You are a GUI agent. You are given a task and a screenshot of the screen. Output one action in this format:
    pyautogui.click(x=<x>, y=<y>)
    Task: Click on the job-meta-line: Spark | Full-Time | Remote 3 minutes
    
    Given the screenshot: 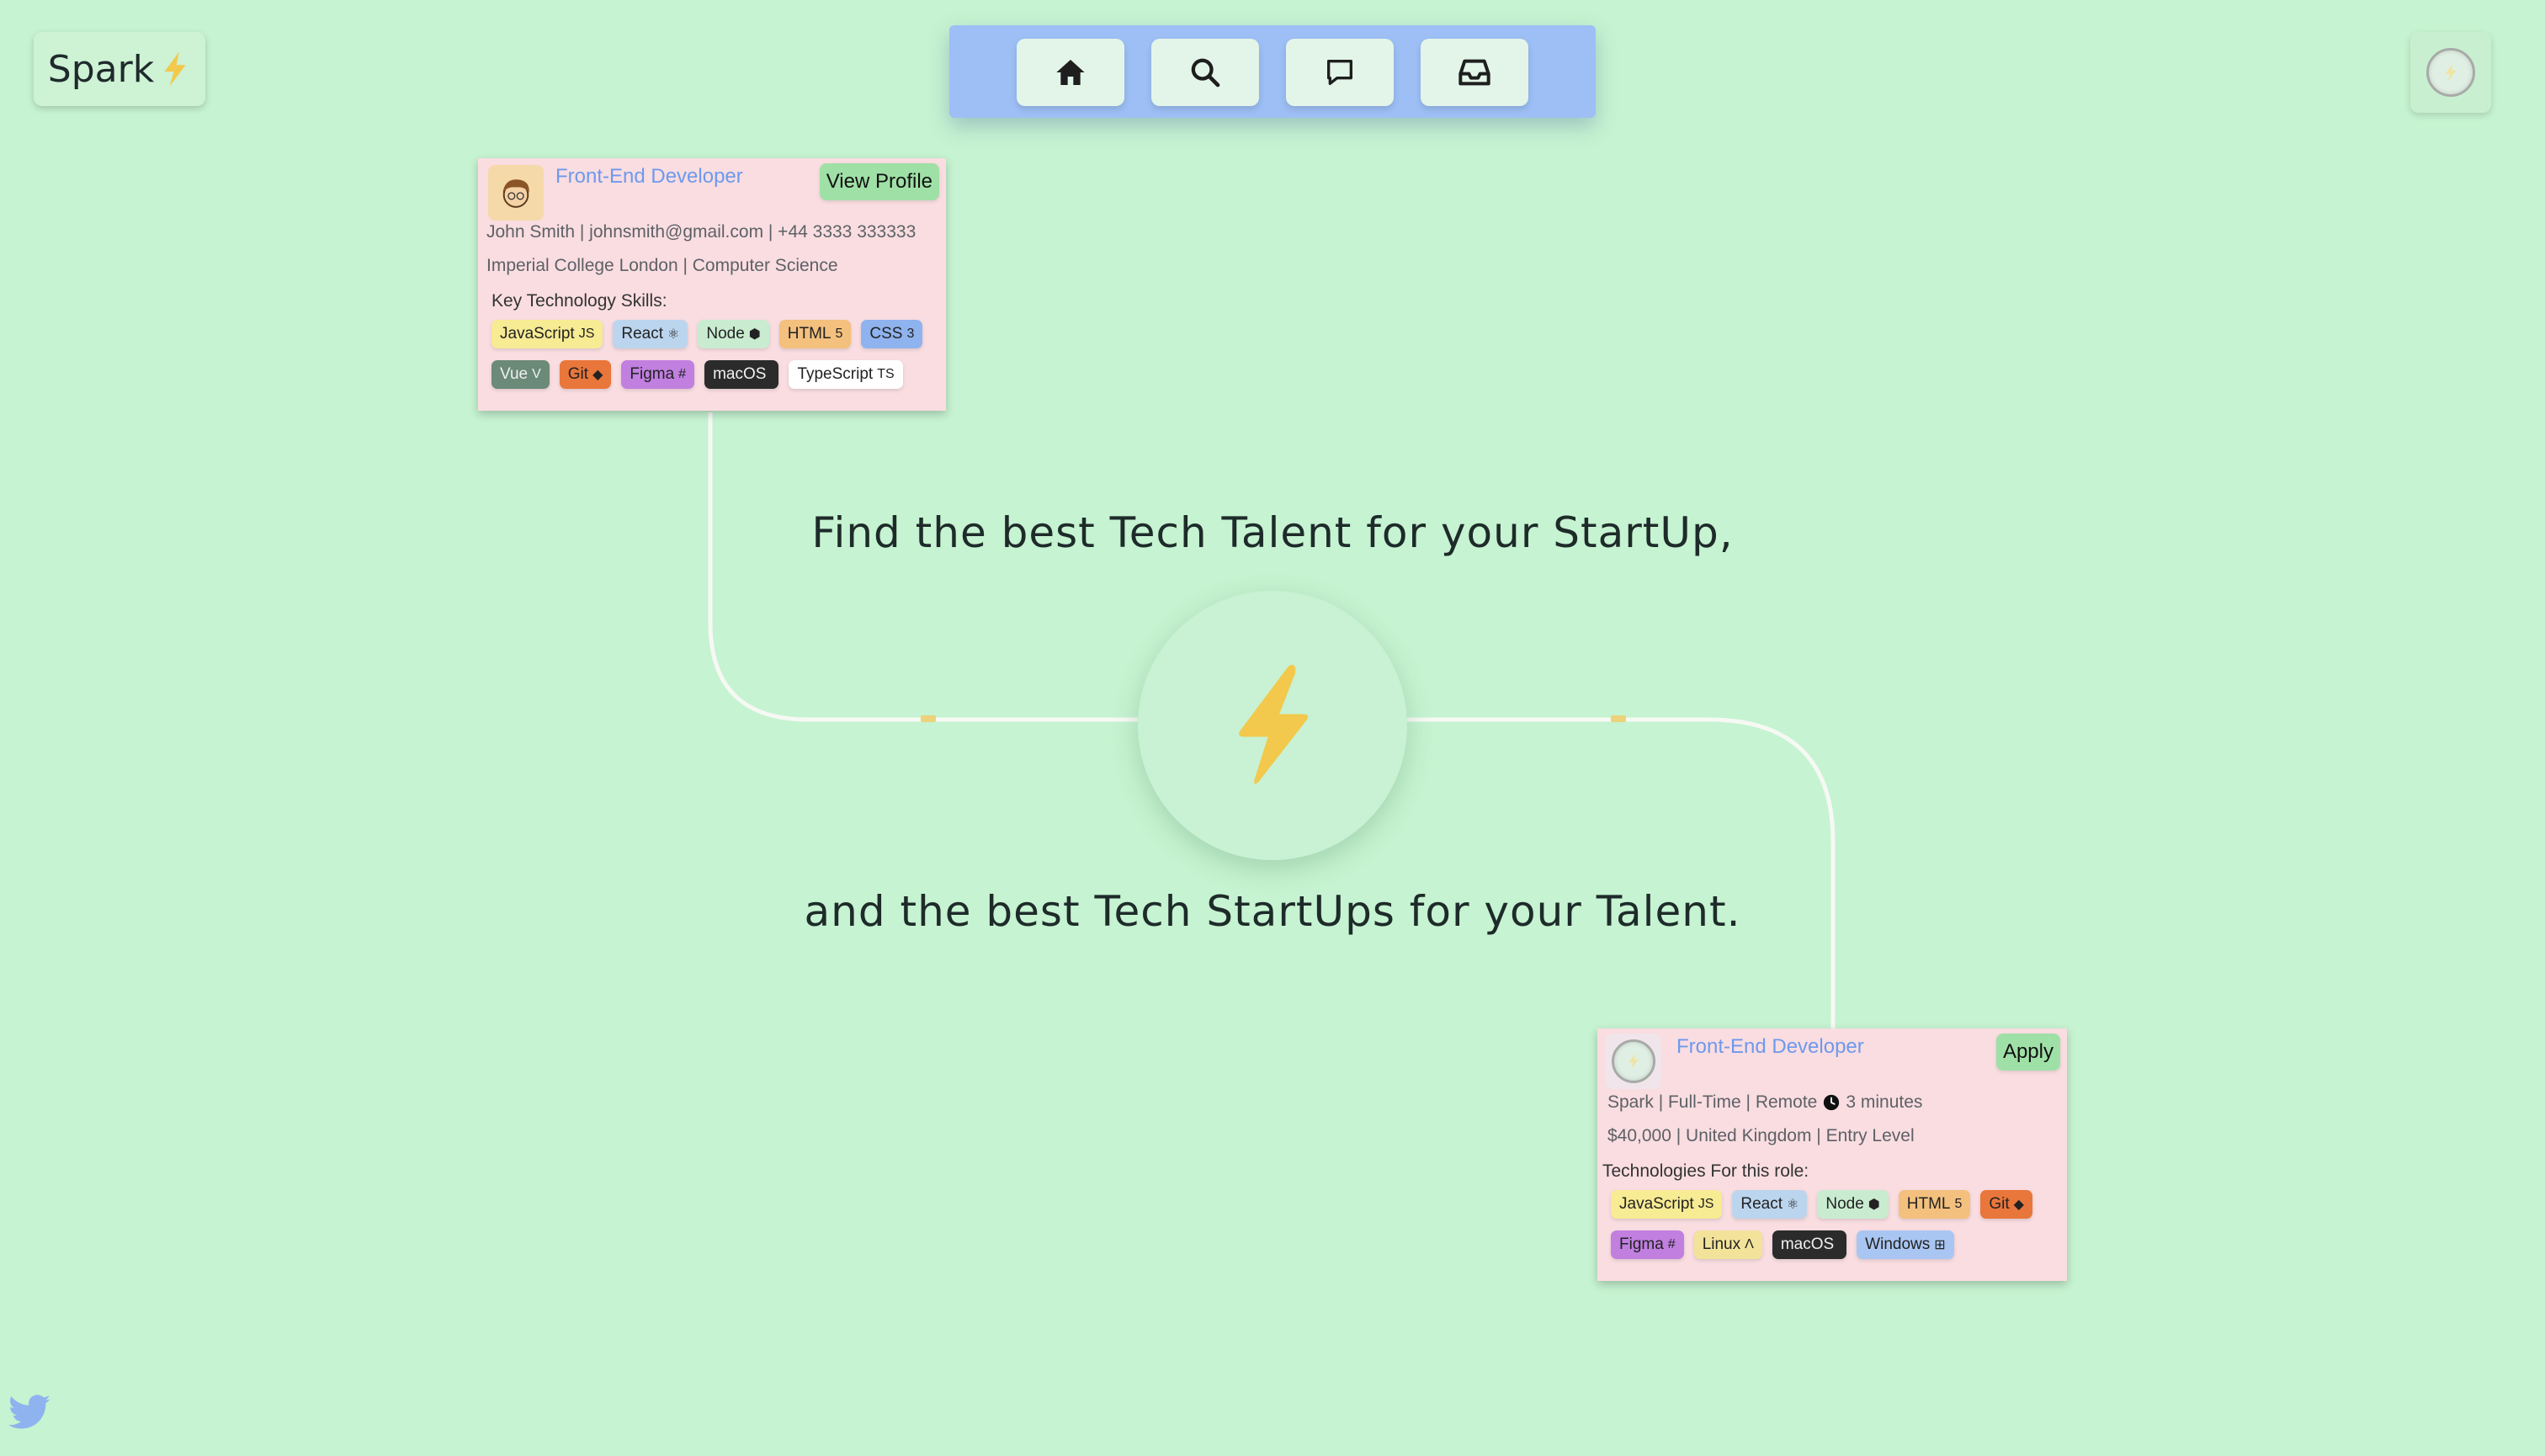 What is the action you would take?
    pyautogui.click(x=1765, y=1102)
    